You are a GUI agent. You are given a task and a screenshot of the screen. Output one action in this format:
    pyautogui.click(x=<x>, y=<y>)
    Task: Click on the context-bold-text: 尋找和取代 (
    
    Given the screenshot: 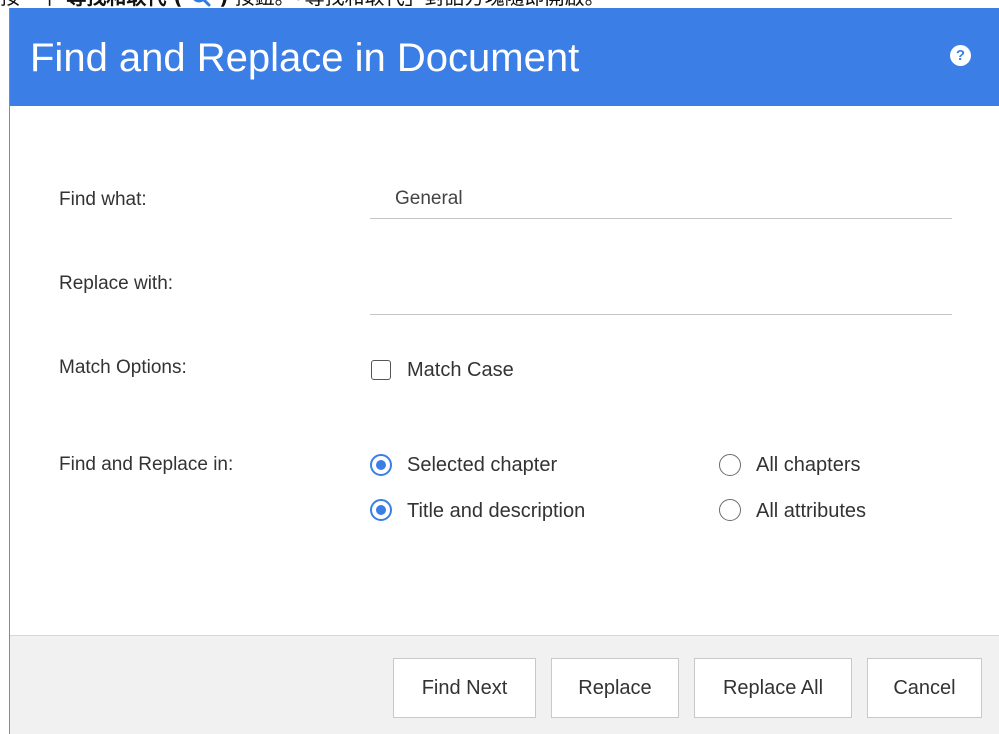 What is the action you would take?
    pyautogui.click(x=124, y=4)
    